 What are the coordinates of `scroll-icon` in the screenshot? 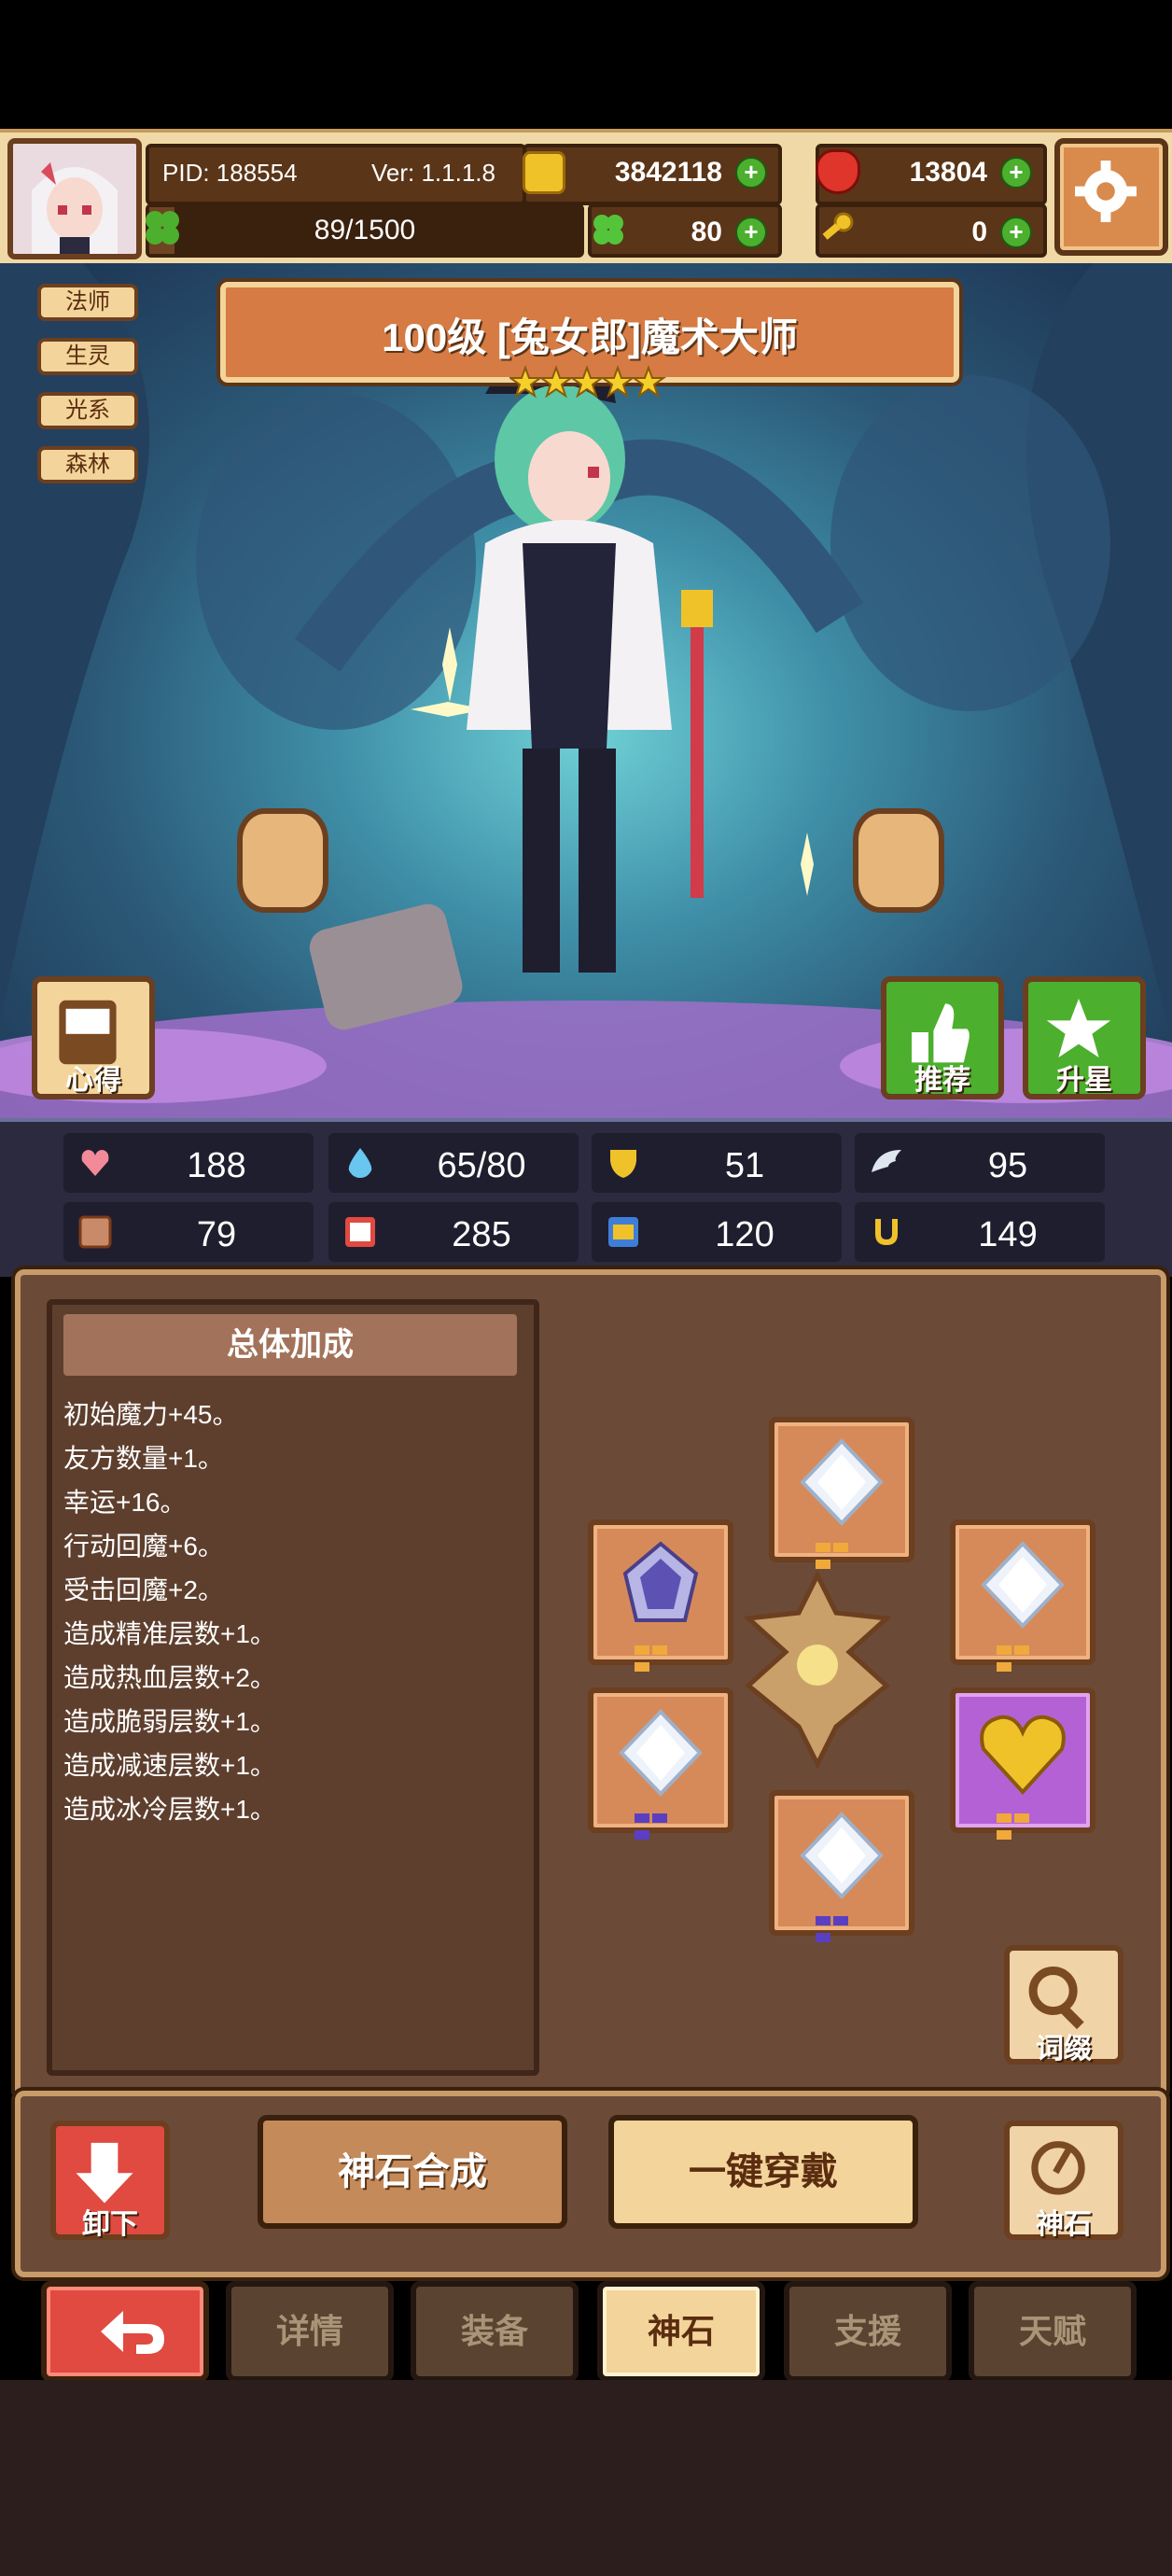 It's located at (623, 1232).